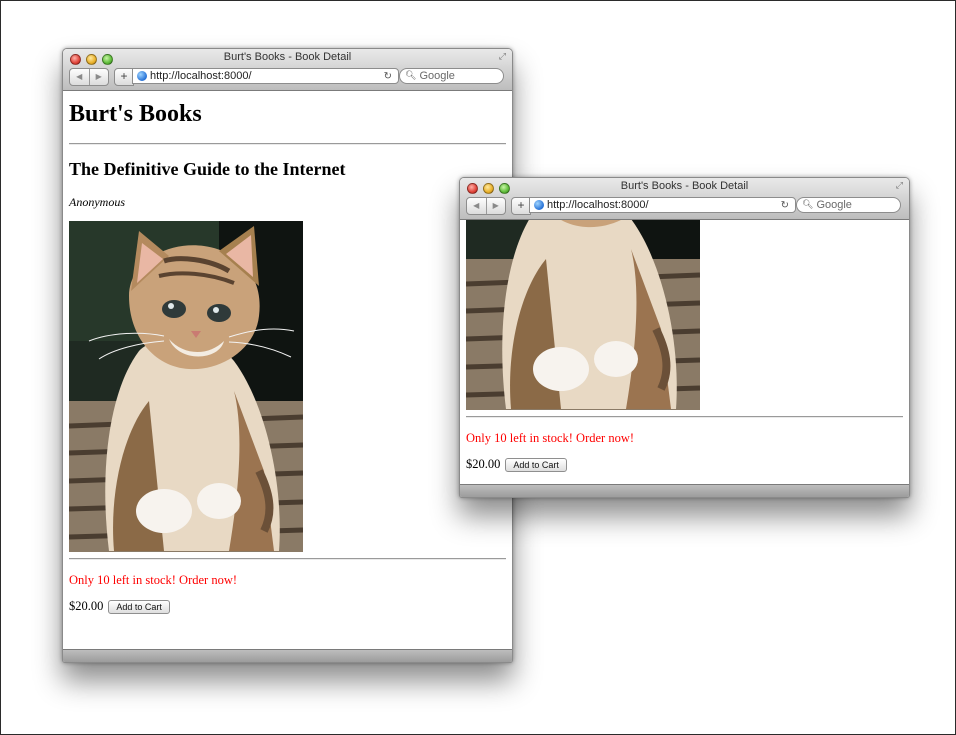  I want to click on book-title: The Definitive Guide to the Internet, so click(207, 169).